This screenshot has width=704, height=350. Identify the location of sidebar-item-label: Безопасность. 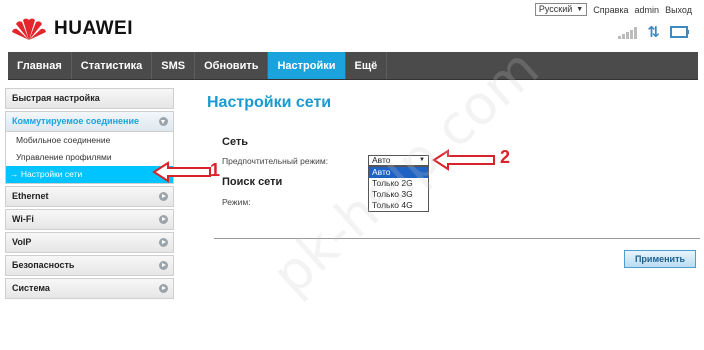
(43, 265).